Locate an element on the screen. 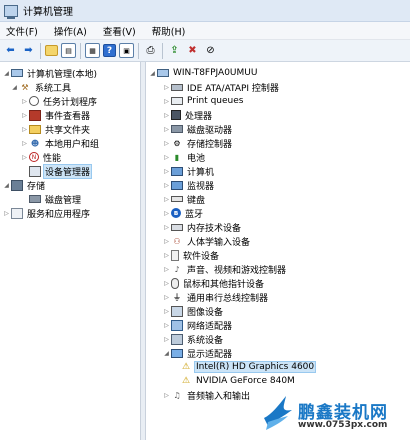 The image size is (410, 440). device-category-sound: ▷ ♪ 声音、视频和游戏控制器 is located at coordinates (224, 269).